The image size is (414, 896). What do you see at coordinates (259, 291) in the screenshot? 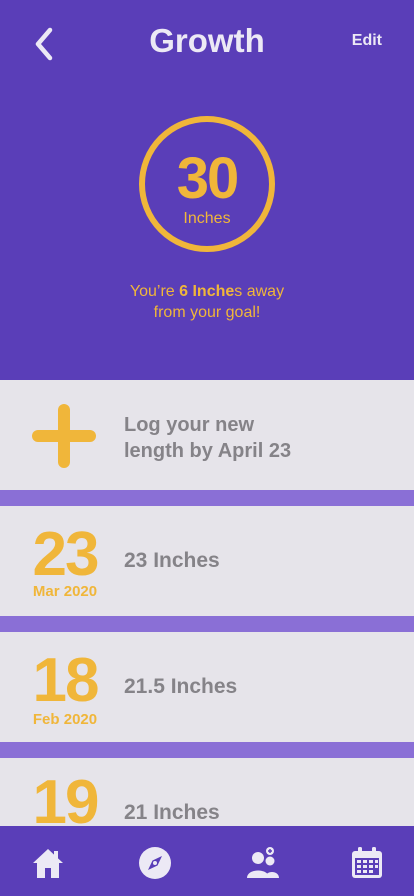
I see `goal-suffix: s away` at bounding box center [259, 291].